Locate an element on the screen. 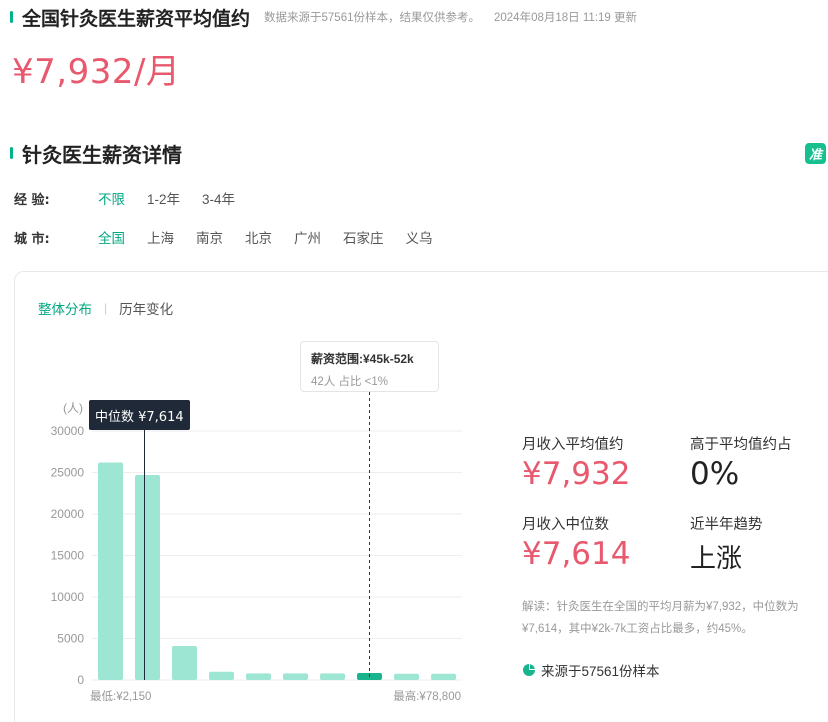 Image resolution: width=828 pixels, height=722 pixels. above-average-value: 0% is located at coordinates (715, 474).